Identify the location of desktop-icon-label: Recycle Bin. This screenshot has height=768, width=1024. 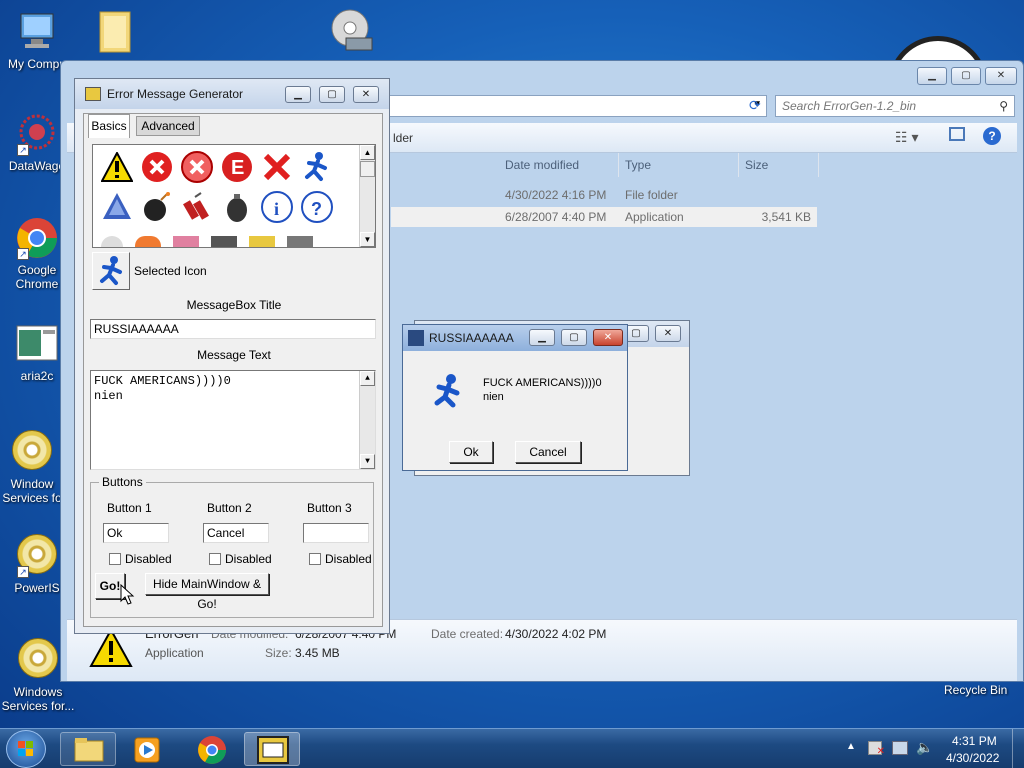
(976, 690).